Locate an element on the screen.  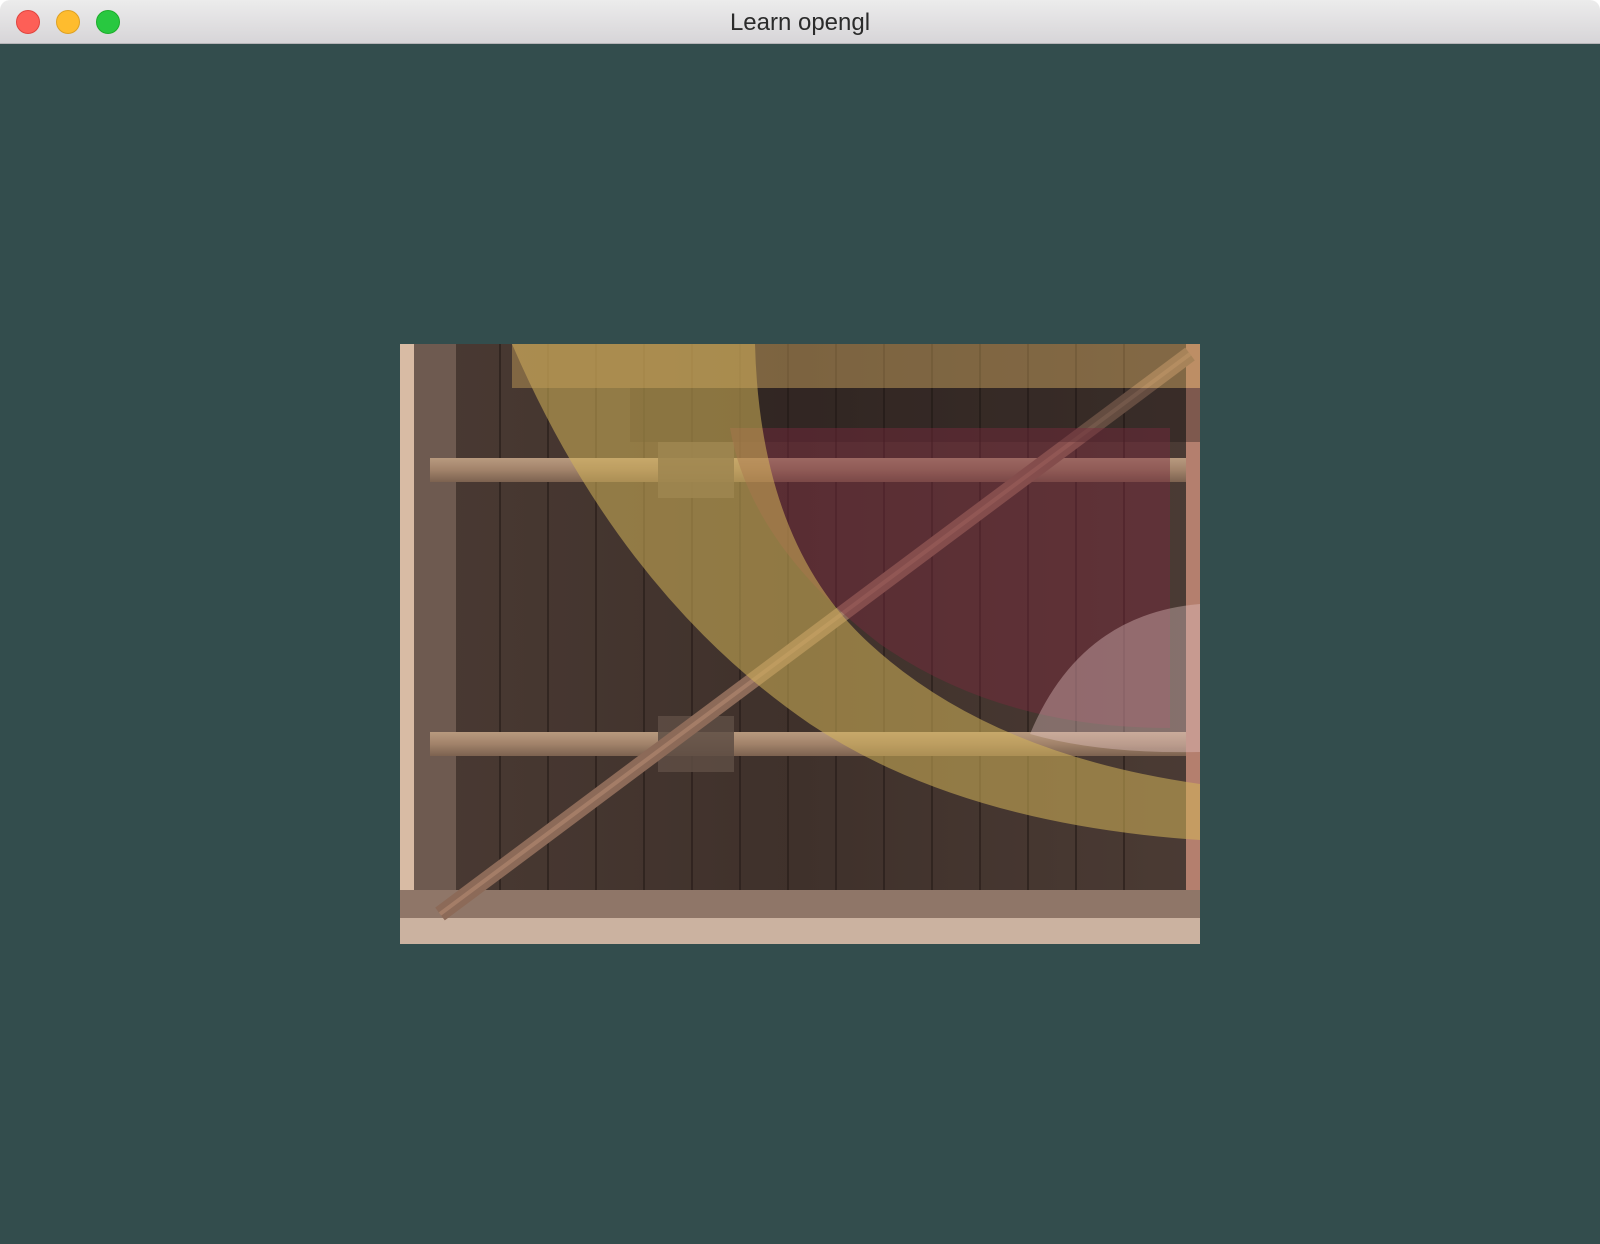
window-title: Learn opengl is located at coordinates (800, 22).